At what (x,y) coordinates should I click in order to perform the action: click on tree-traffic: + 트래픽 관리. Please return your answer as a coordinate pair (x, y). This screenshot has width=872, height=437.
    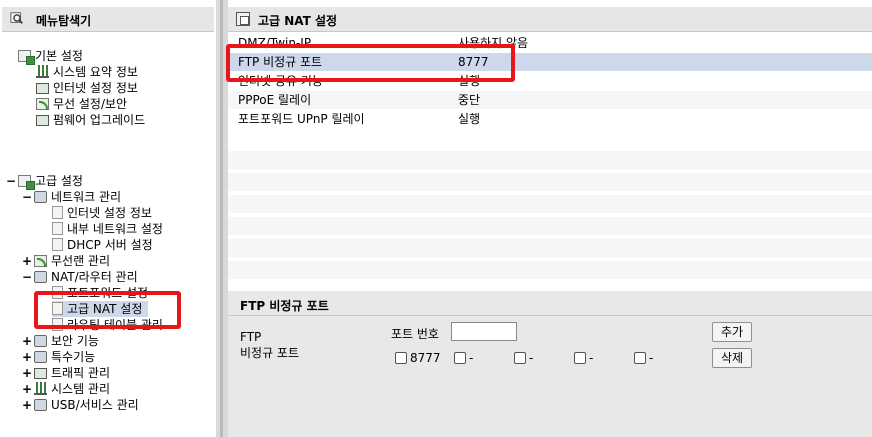
    Looking at the image, I should click on (66, 373).